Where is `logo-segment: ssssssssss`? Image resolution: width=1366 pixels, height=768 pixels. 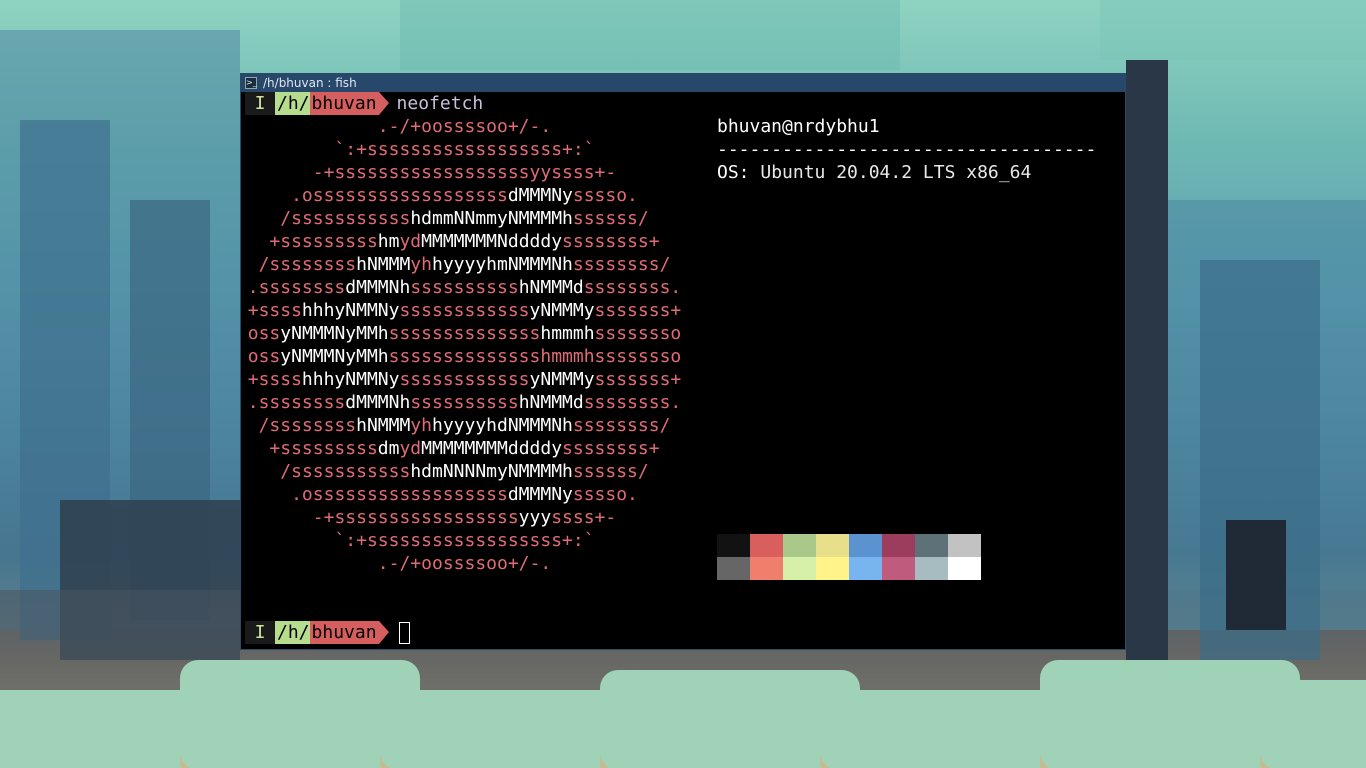
logo-segment: ssssssssss is located at coordinates (464, 287).